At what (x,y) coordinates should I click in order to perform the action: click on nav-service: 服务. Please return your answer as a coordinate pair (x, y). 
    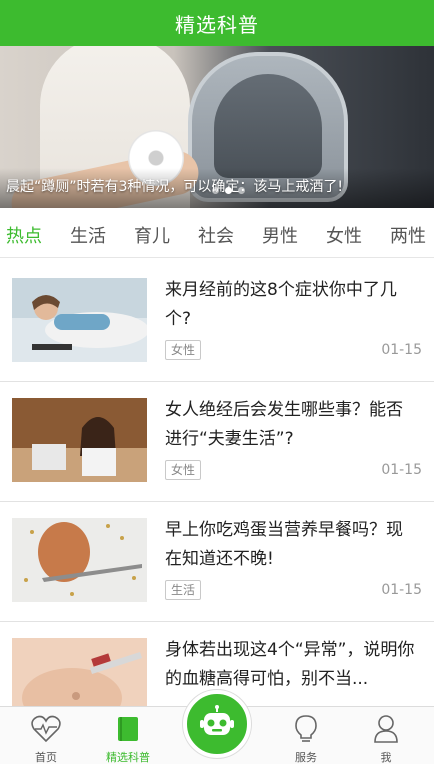
    Looking at the image, I should click on (306, 735).